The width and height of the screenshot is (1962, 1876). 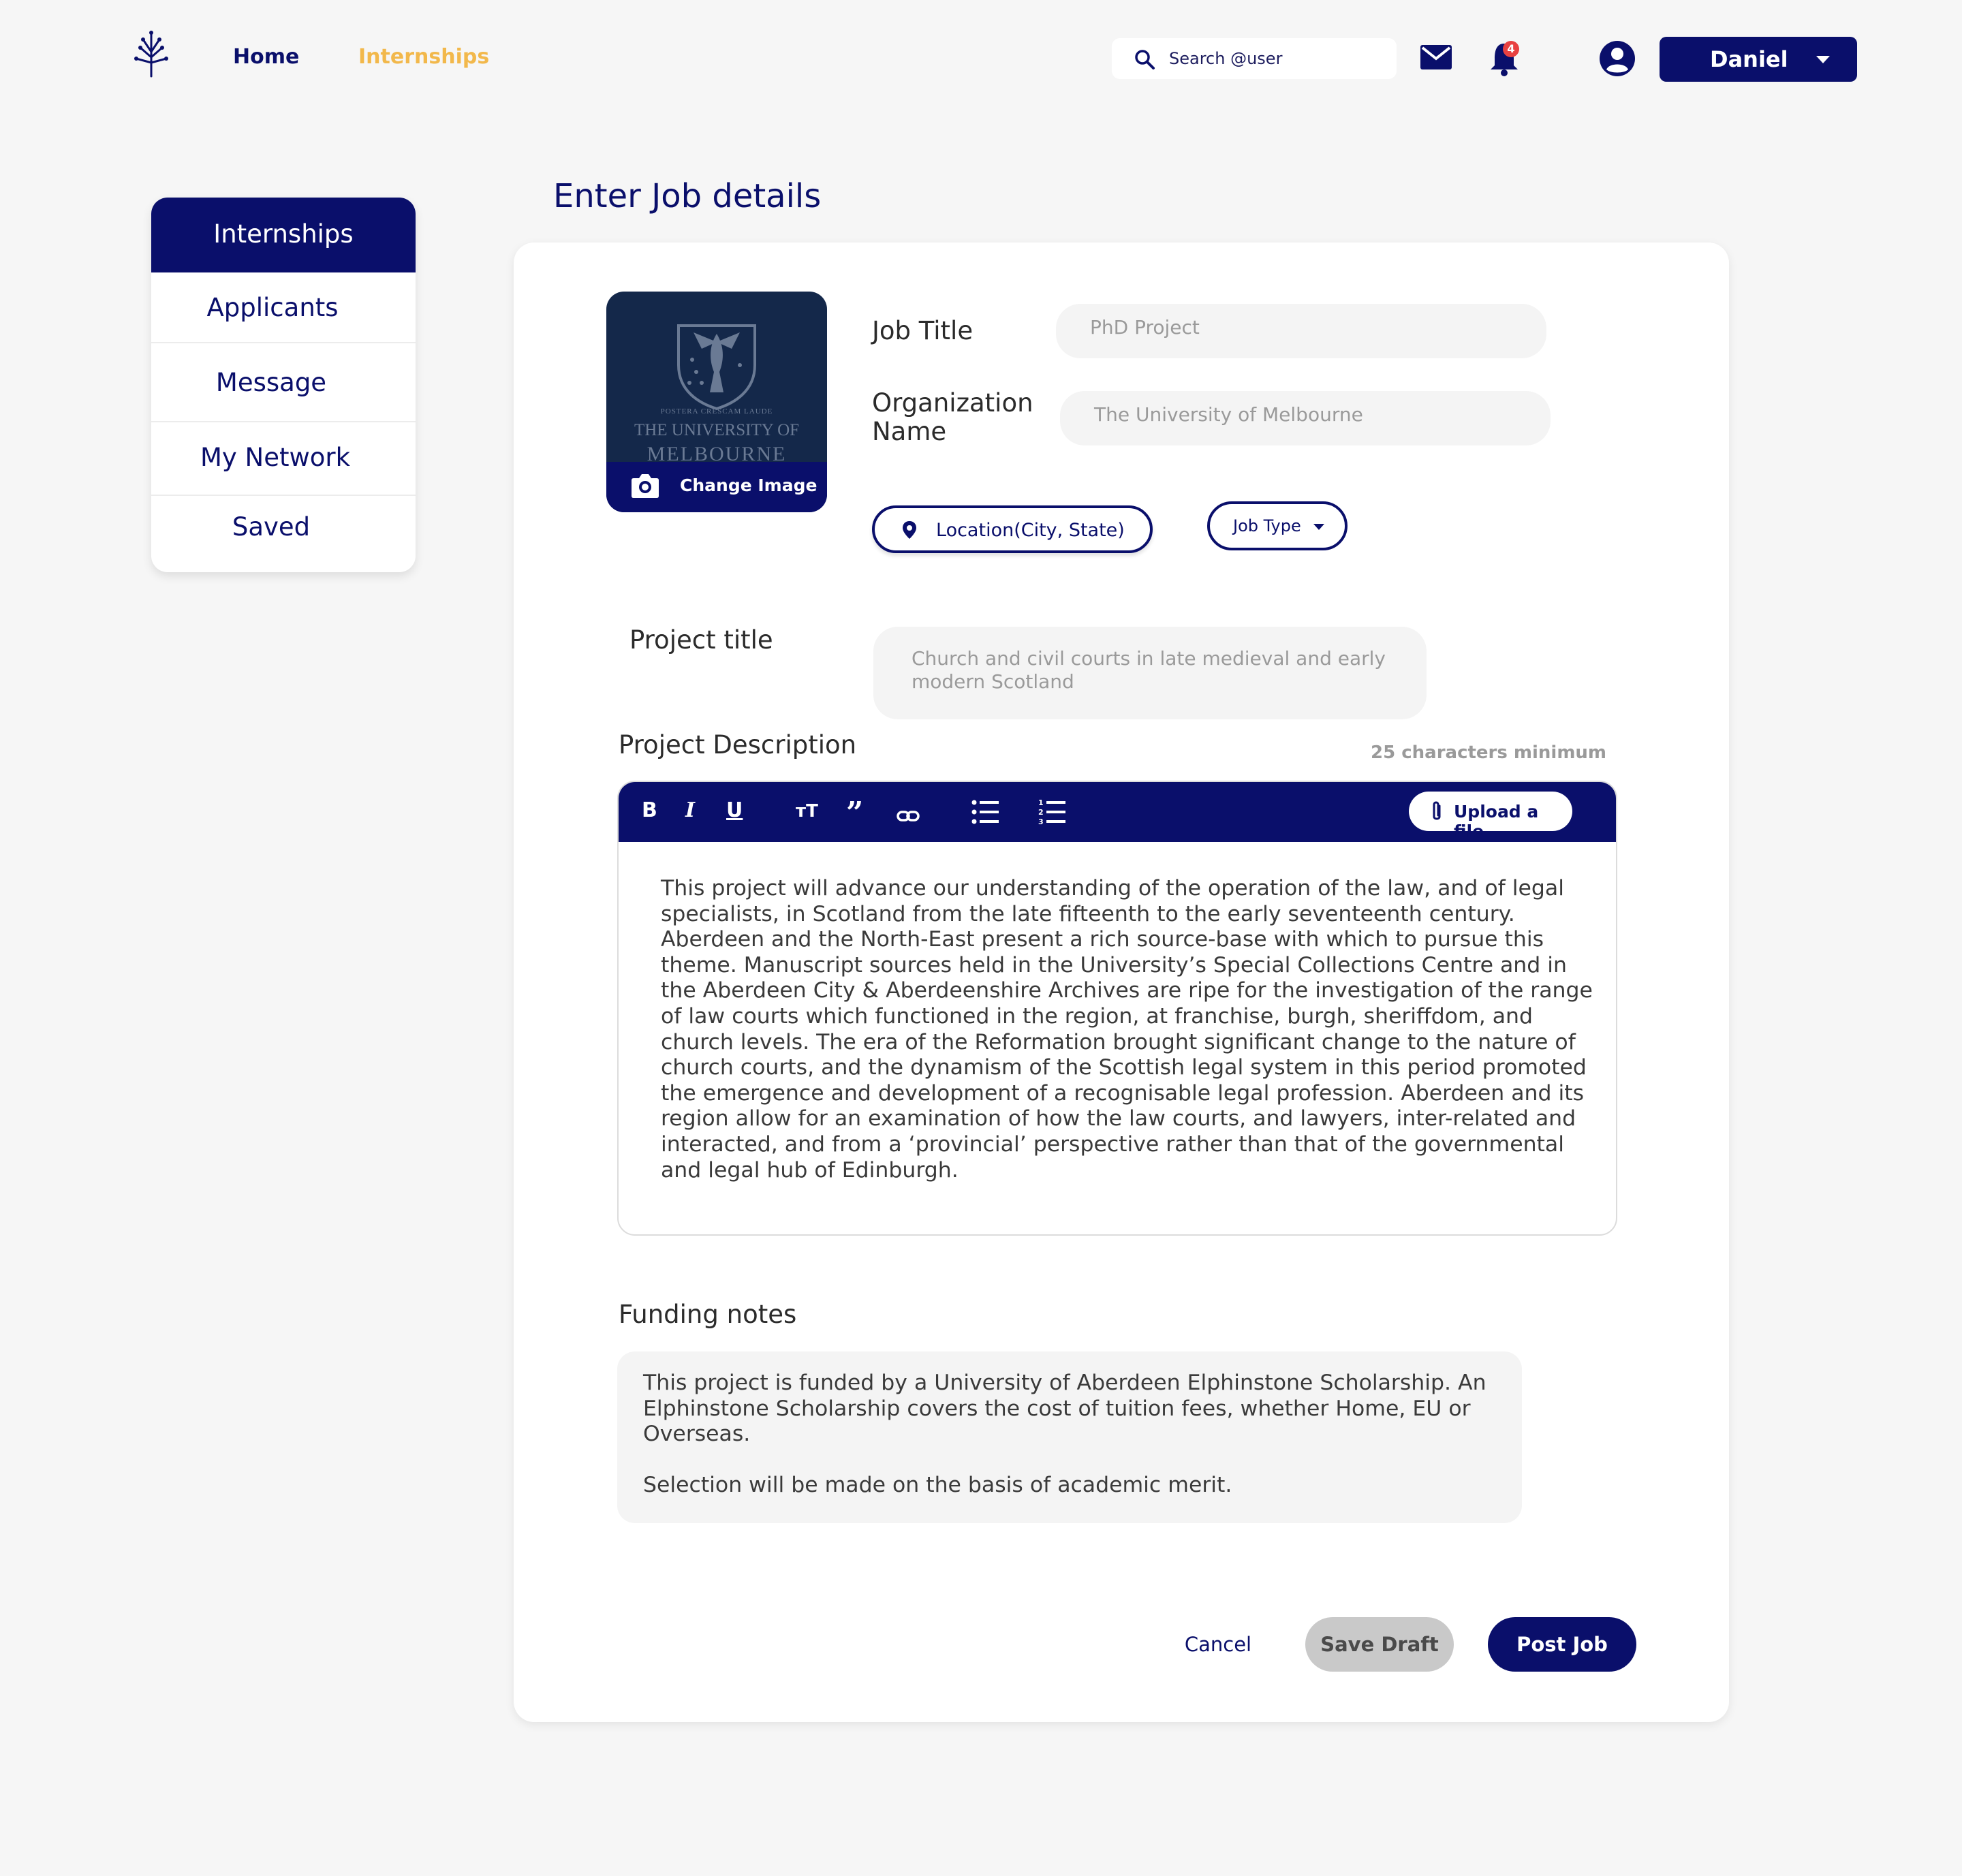 I want to click on upload-file-button: Upload a file, so click(x=1491, y=817).